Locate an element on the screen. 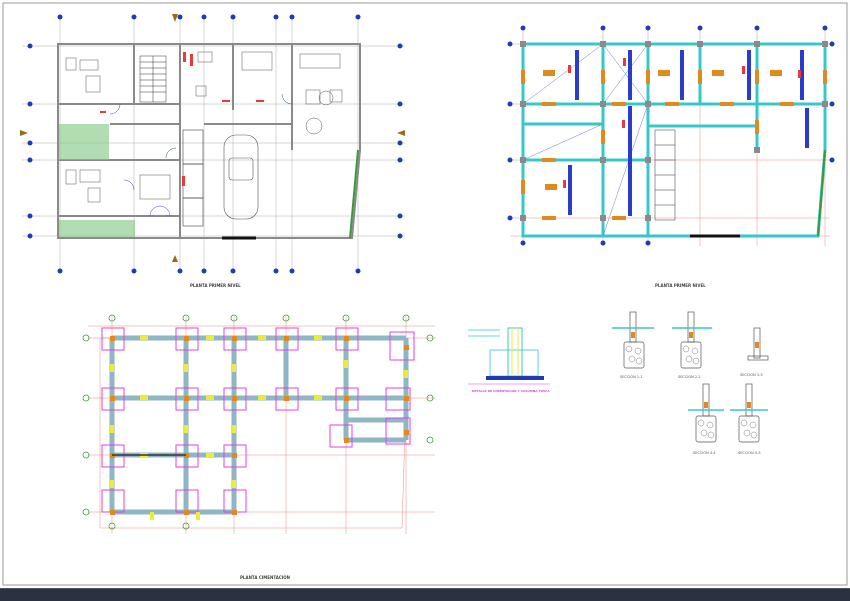  section-5: SECCION 5-5 is located at coordinates (749, 419).